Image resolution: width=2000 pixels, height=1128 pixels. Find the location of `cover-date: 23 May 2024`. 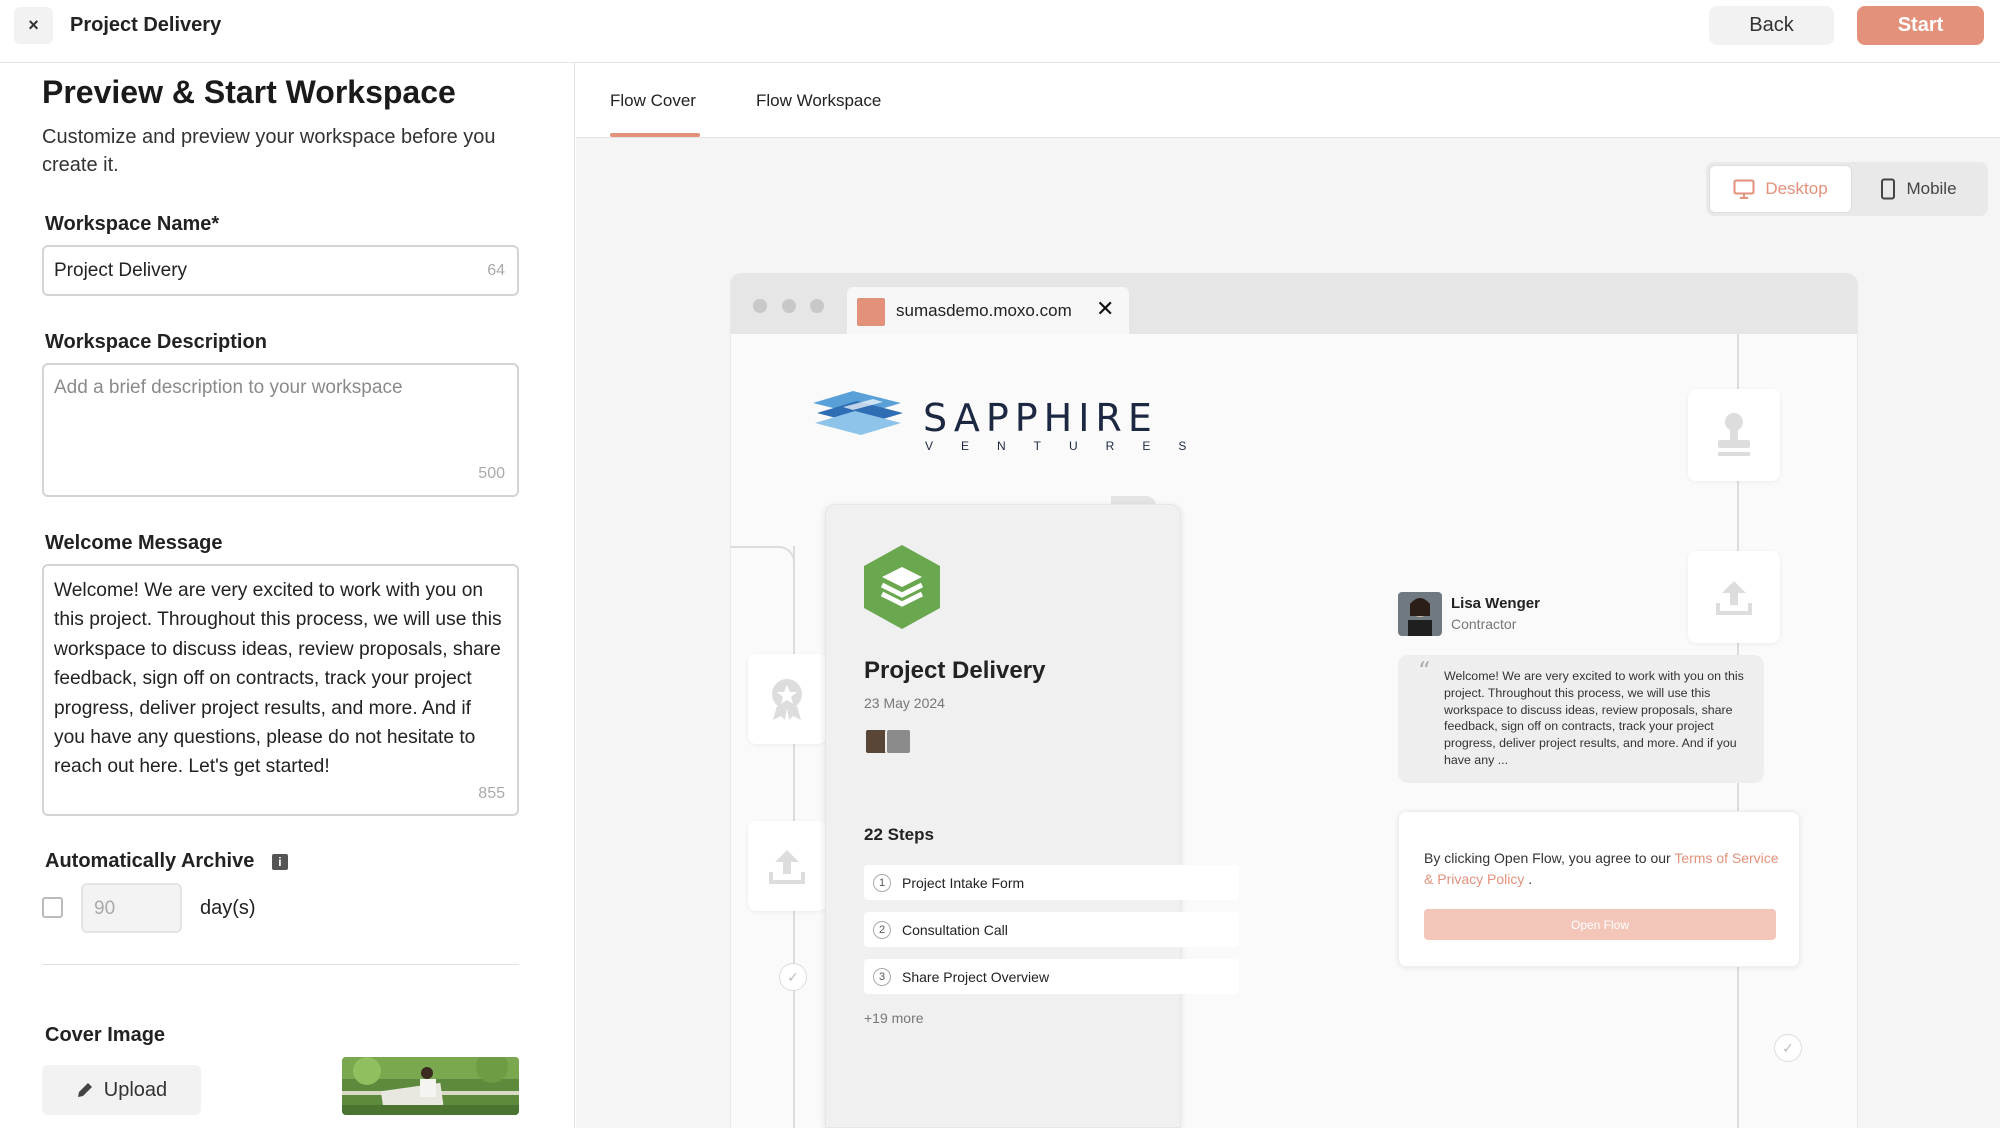

cover-date: 23 May 2024 is located at coordinates (904, 703).